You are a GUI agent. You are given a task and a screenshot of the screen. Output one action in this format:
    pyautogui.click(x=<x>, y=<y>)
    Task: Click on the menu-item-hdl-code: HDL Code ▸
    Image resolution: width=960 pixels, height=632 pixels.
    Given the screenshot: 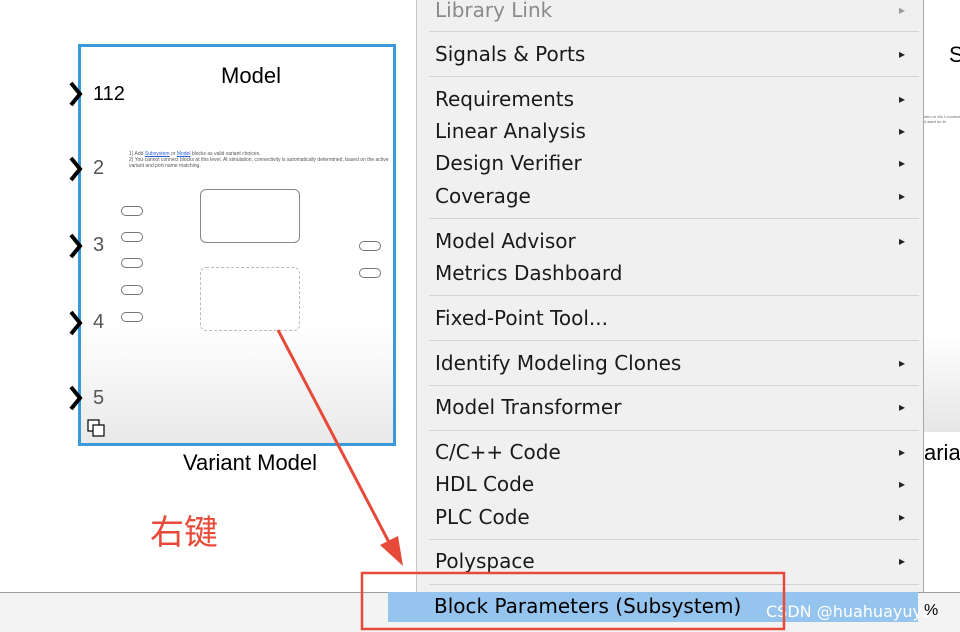 What is the action you would take?
    pyautogui.click(x=673, y=484)
    